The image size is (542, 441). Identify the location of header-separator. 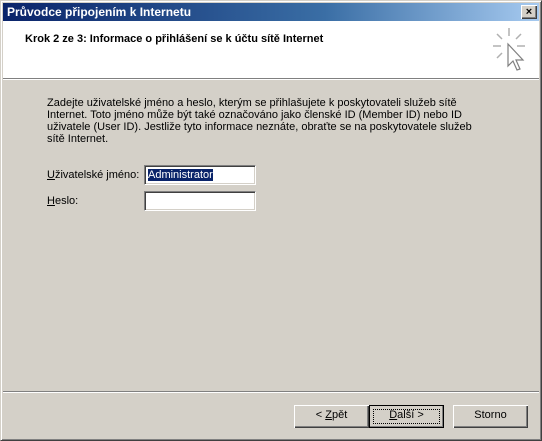
(271, 79).